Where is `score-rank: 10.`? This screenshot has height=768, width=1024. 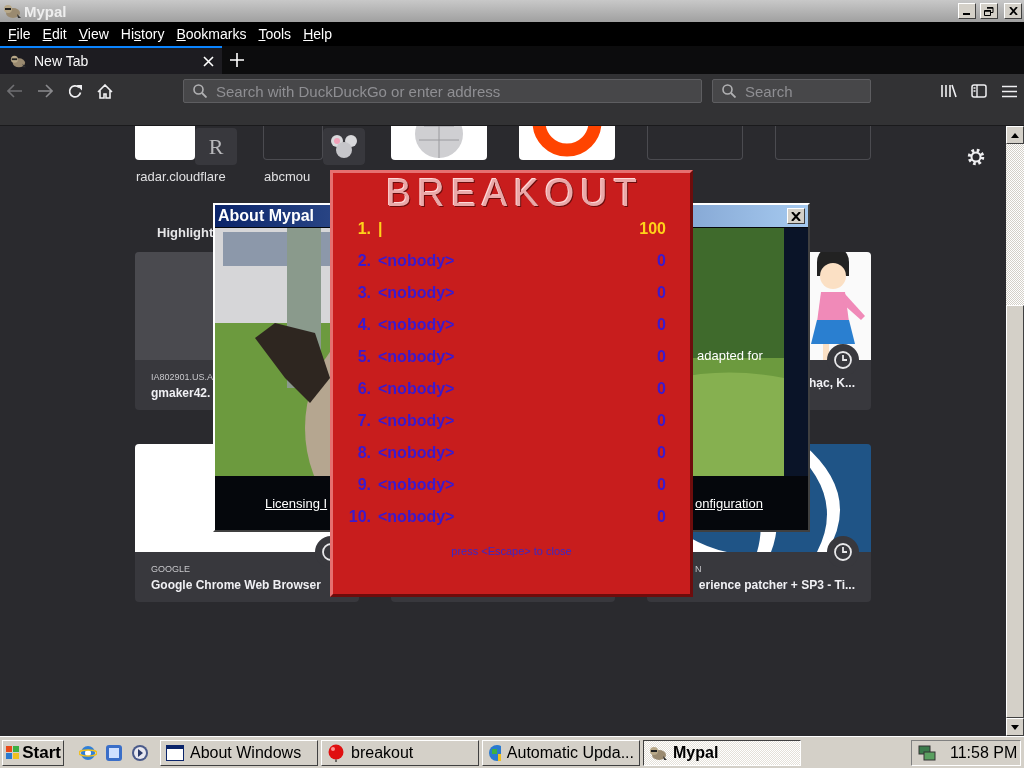 score-rank: 10. is located at coordinates (359, 517).